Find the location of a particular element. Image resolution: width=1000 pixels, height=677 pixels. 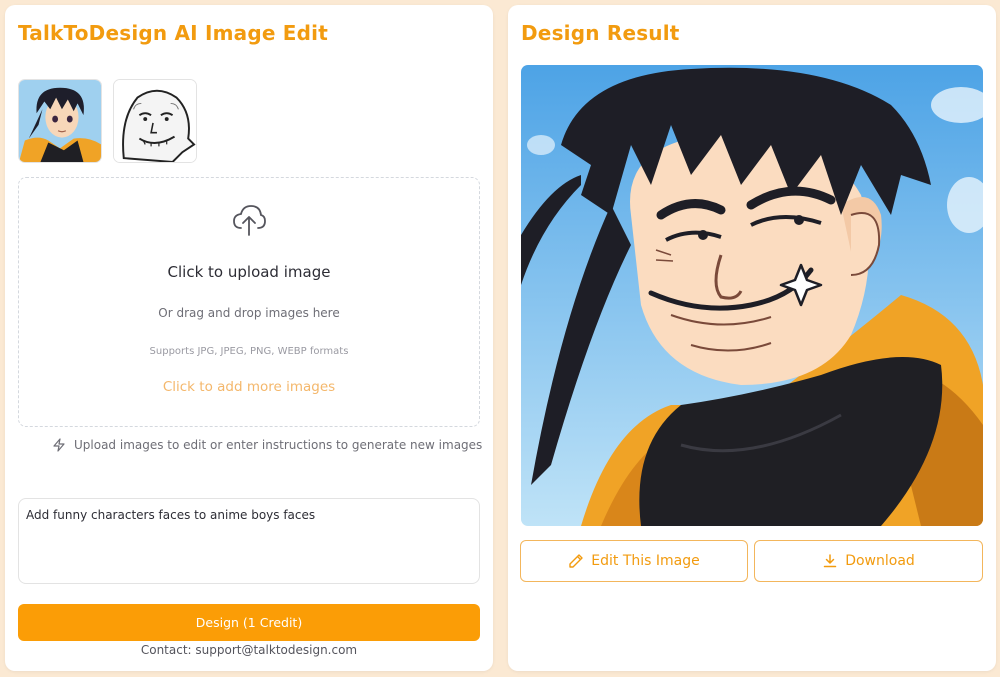

download-button: Download is located at coordinates (868, 561).